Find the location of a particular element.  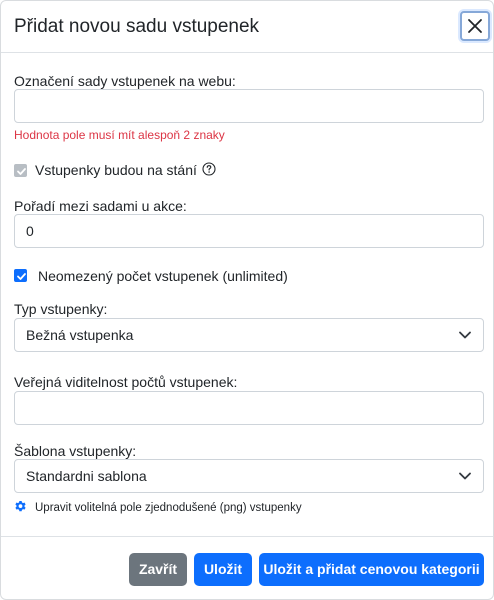

ticket-type-selected: Bežná vstupenka is located at coordinates (80, 335).